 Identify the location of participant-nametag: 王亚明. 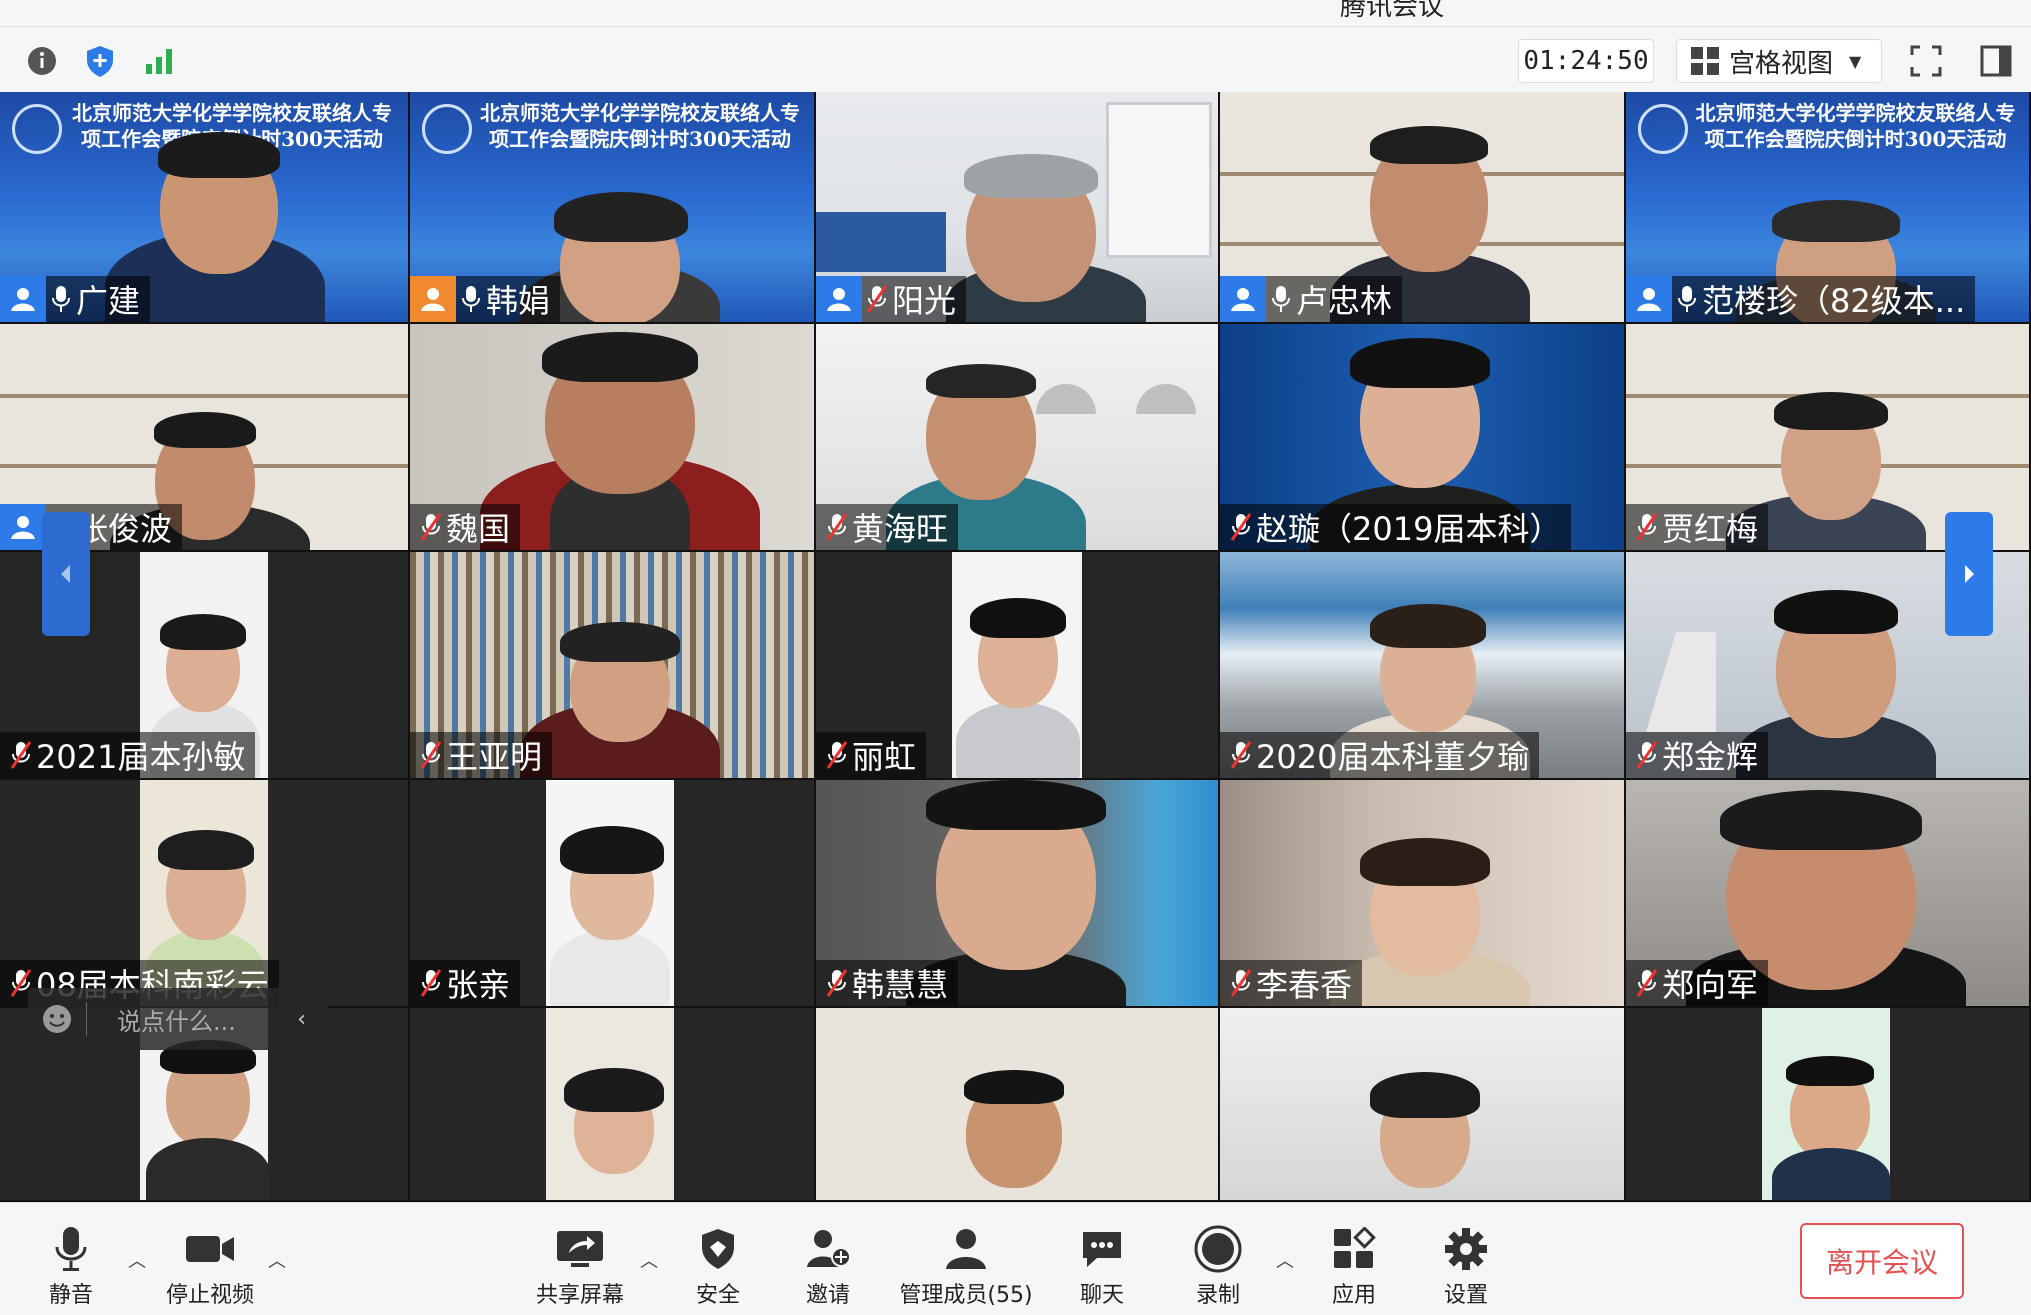
(481, 755).